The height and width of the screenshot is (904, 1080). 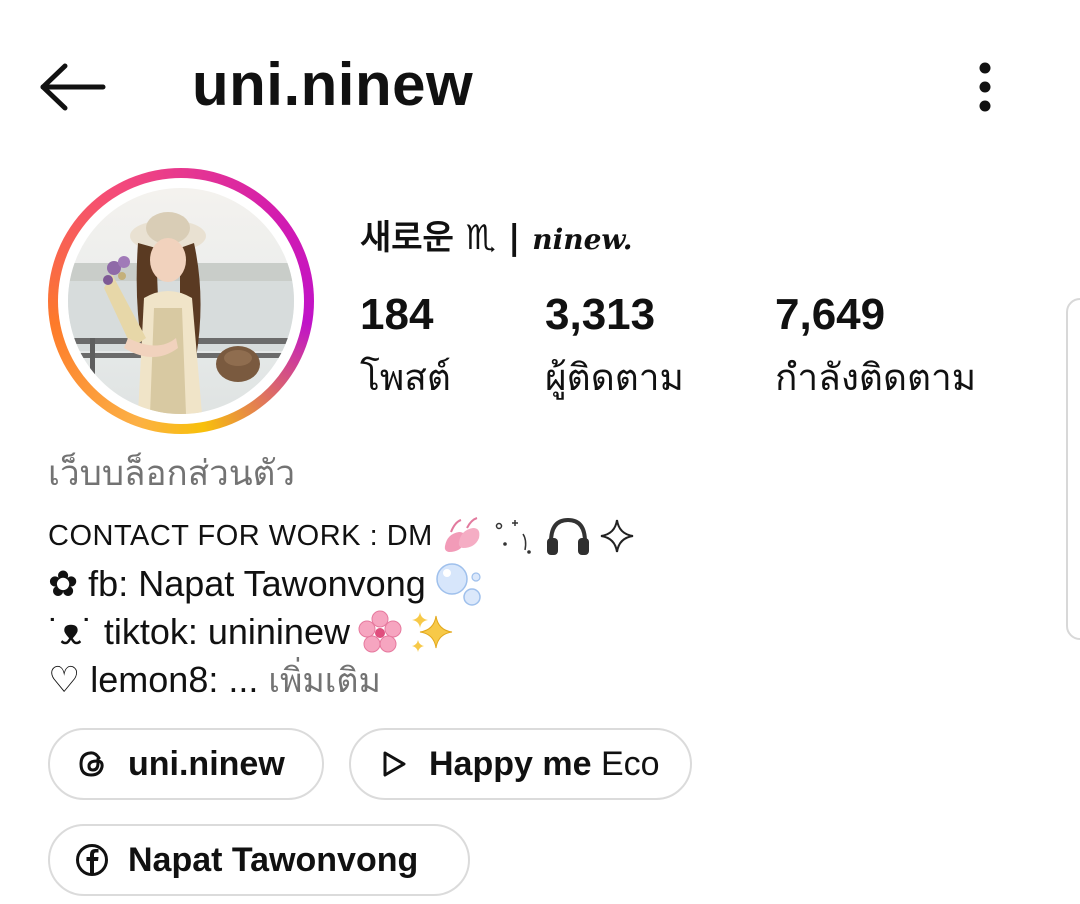 I want to click on threads-icon, so click(x=92, y=764).